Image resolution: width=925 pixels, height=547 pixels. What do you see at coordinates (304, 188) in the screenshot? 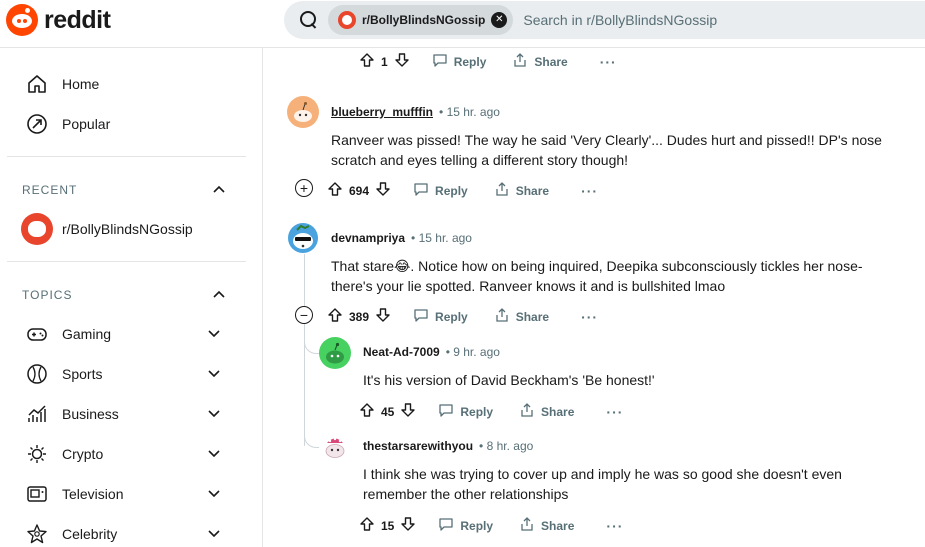
I see `expand-thread-button: +` at bounding box center [304, 188].